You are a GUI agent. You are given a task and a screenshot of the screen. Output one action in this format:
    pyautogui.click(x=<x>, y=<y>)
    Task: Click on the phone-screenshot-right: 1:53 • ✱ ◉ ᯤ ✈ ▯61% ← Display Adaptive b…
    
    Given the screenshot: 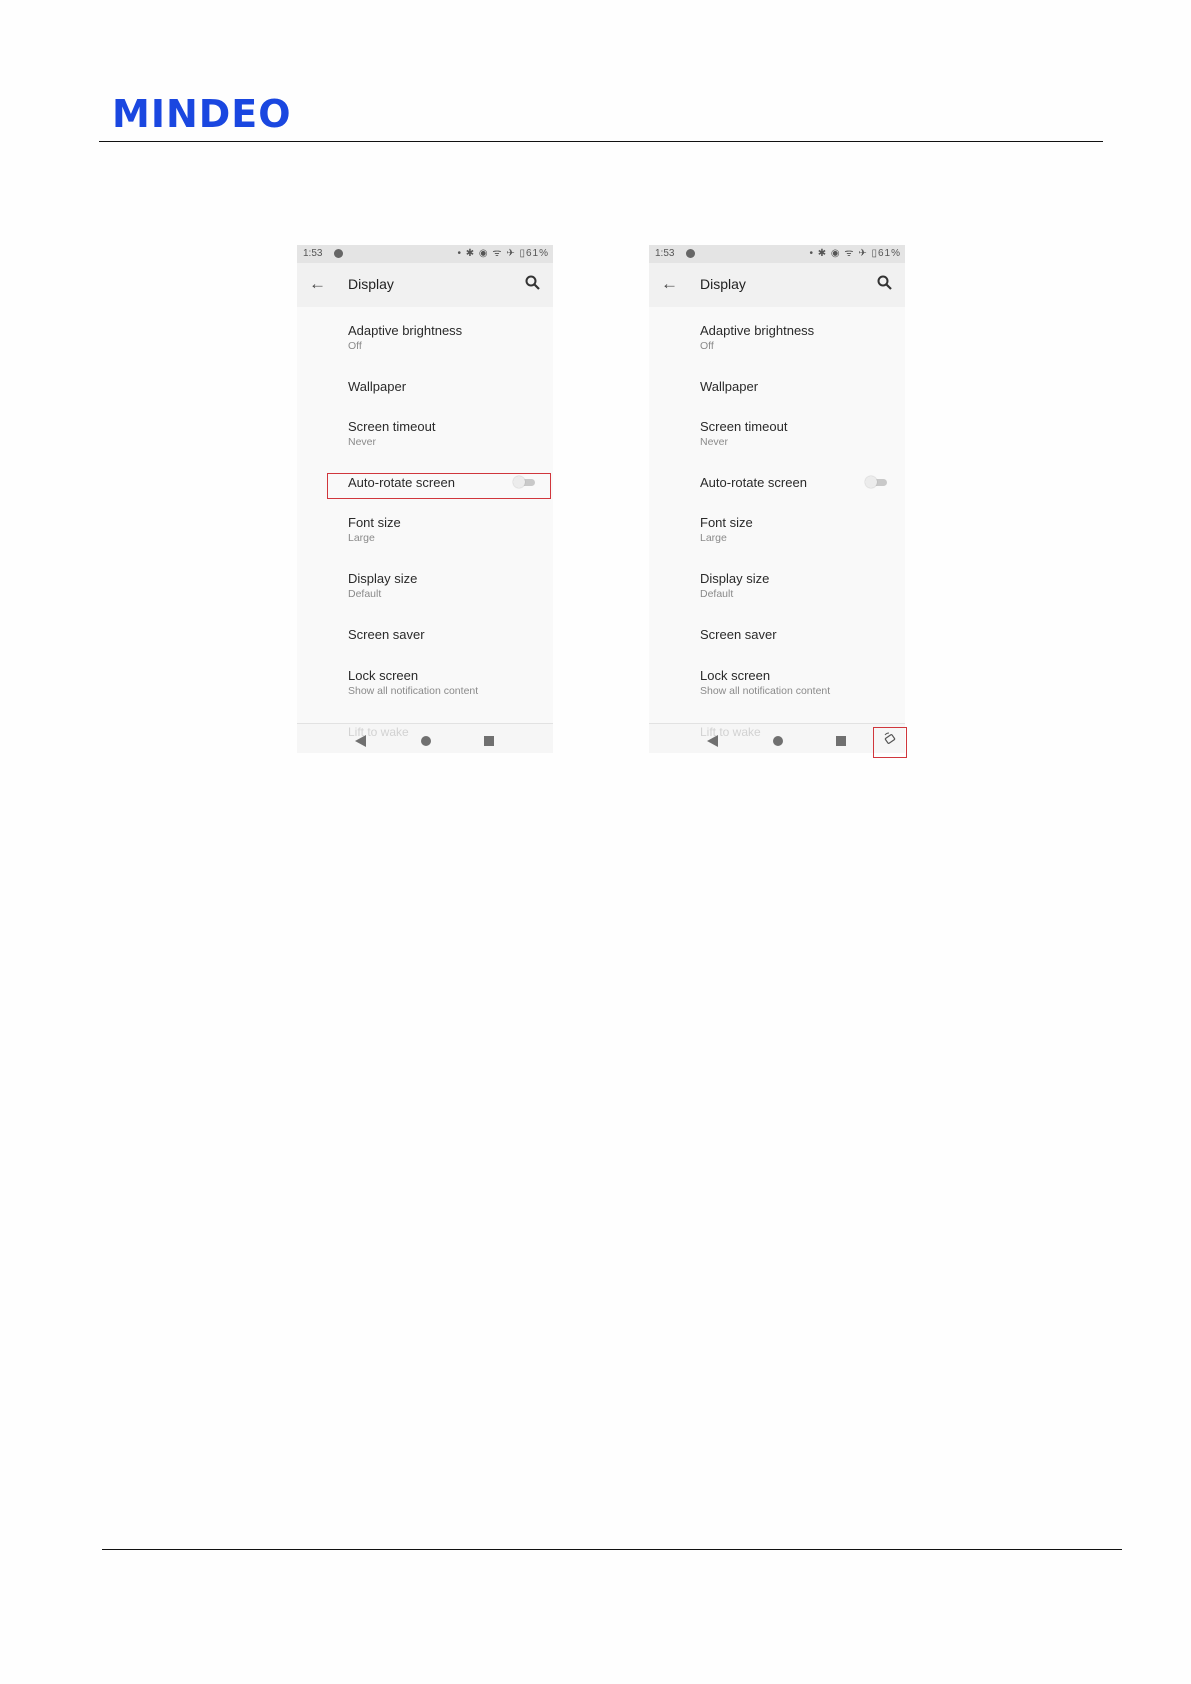 What is the action you would take?
    pyautogui.click(x=777, y=499)
    